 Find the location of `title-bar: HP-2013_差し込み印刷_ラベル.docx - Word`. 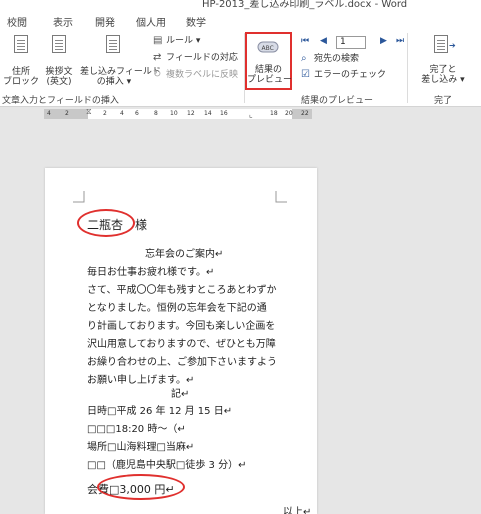

title-bar: HP-2013_差し込み印刷_ラベル.docx - Word is located at coordinates (240, 5).